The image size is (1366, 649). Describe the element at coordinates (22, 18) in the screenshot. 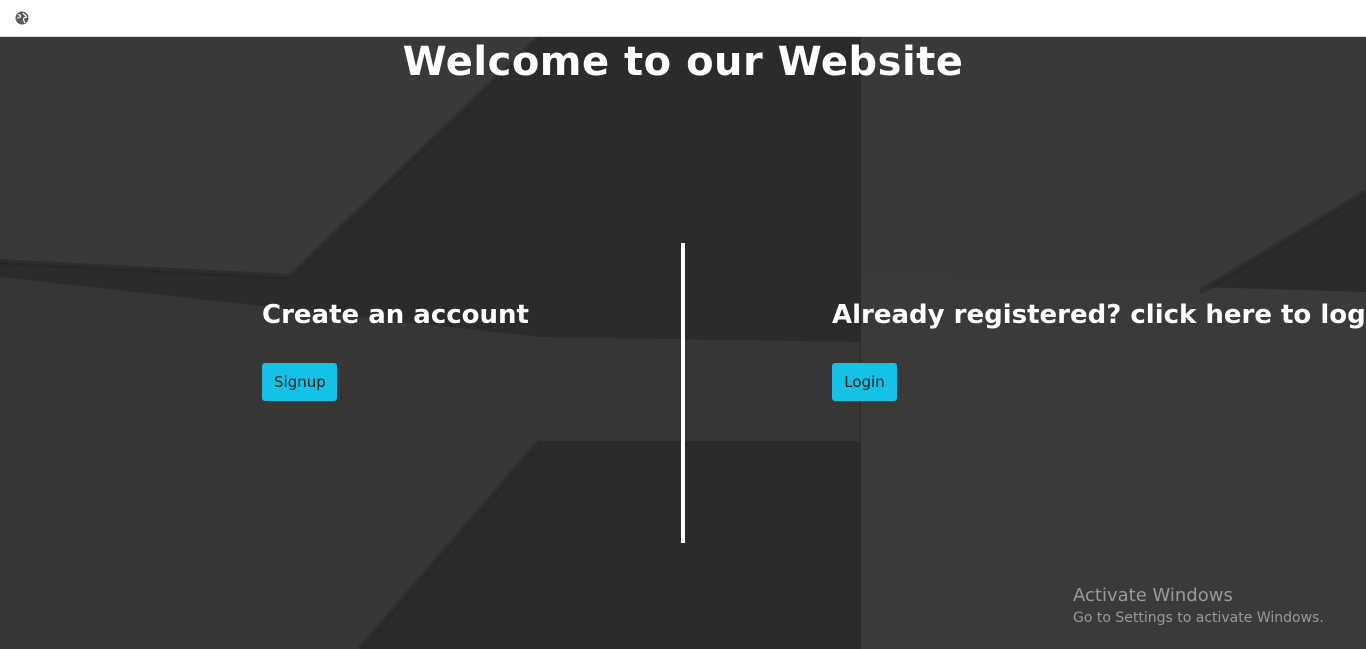

I see `globe-icon` at that location.